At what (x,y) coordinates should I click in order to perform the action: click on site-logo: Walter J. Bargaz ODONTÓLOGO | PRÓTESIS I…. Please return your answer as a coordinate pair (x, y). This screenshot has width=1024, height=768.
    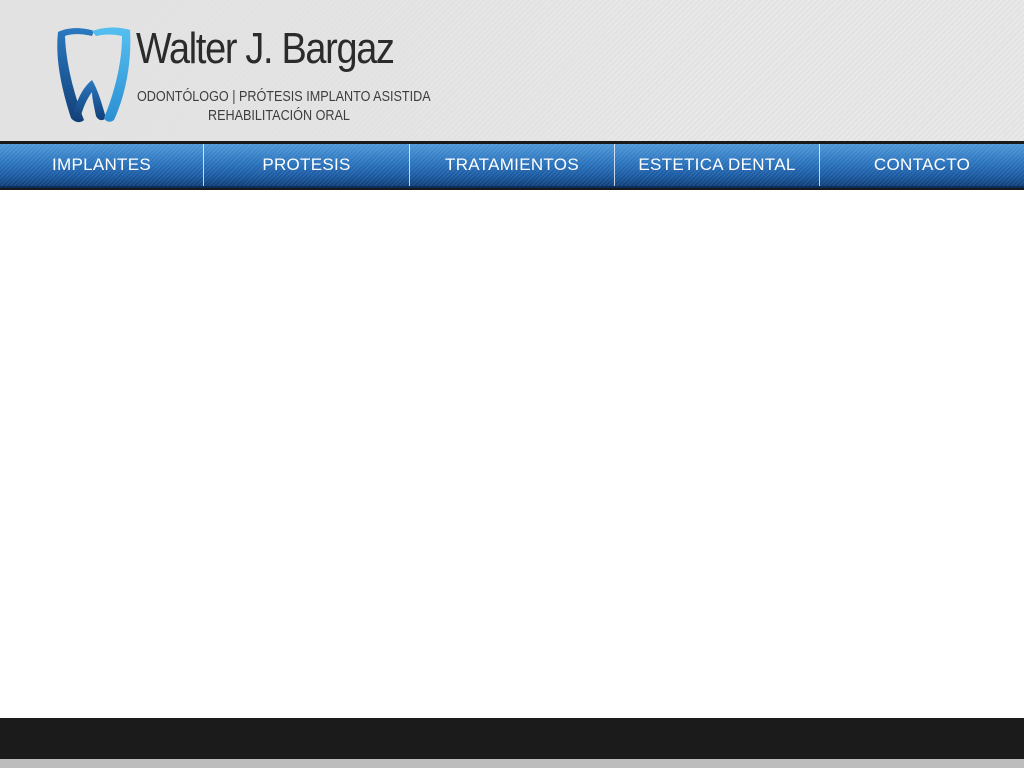
    Looking at the image, I should click on (241, 75).